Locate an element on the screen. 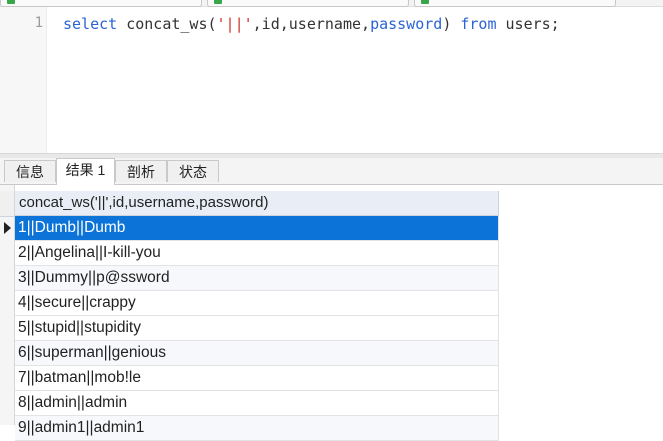  table-row: 2||Angelina||I-kill-you is located at coordinates (257, 253).